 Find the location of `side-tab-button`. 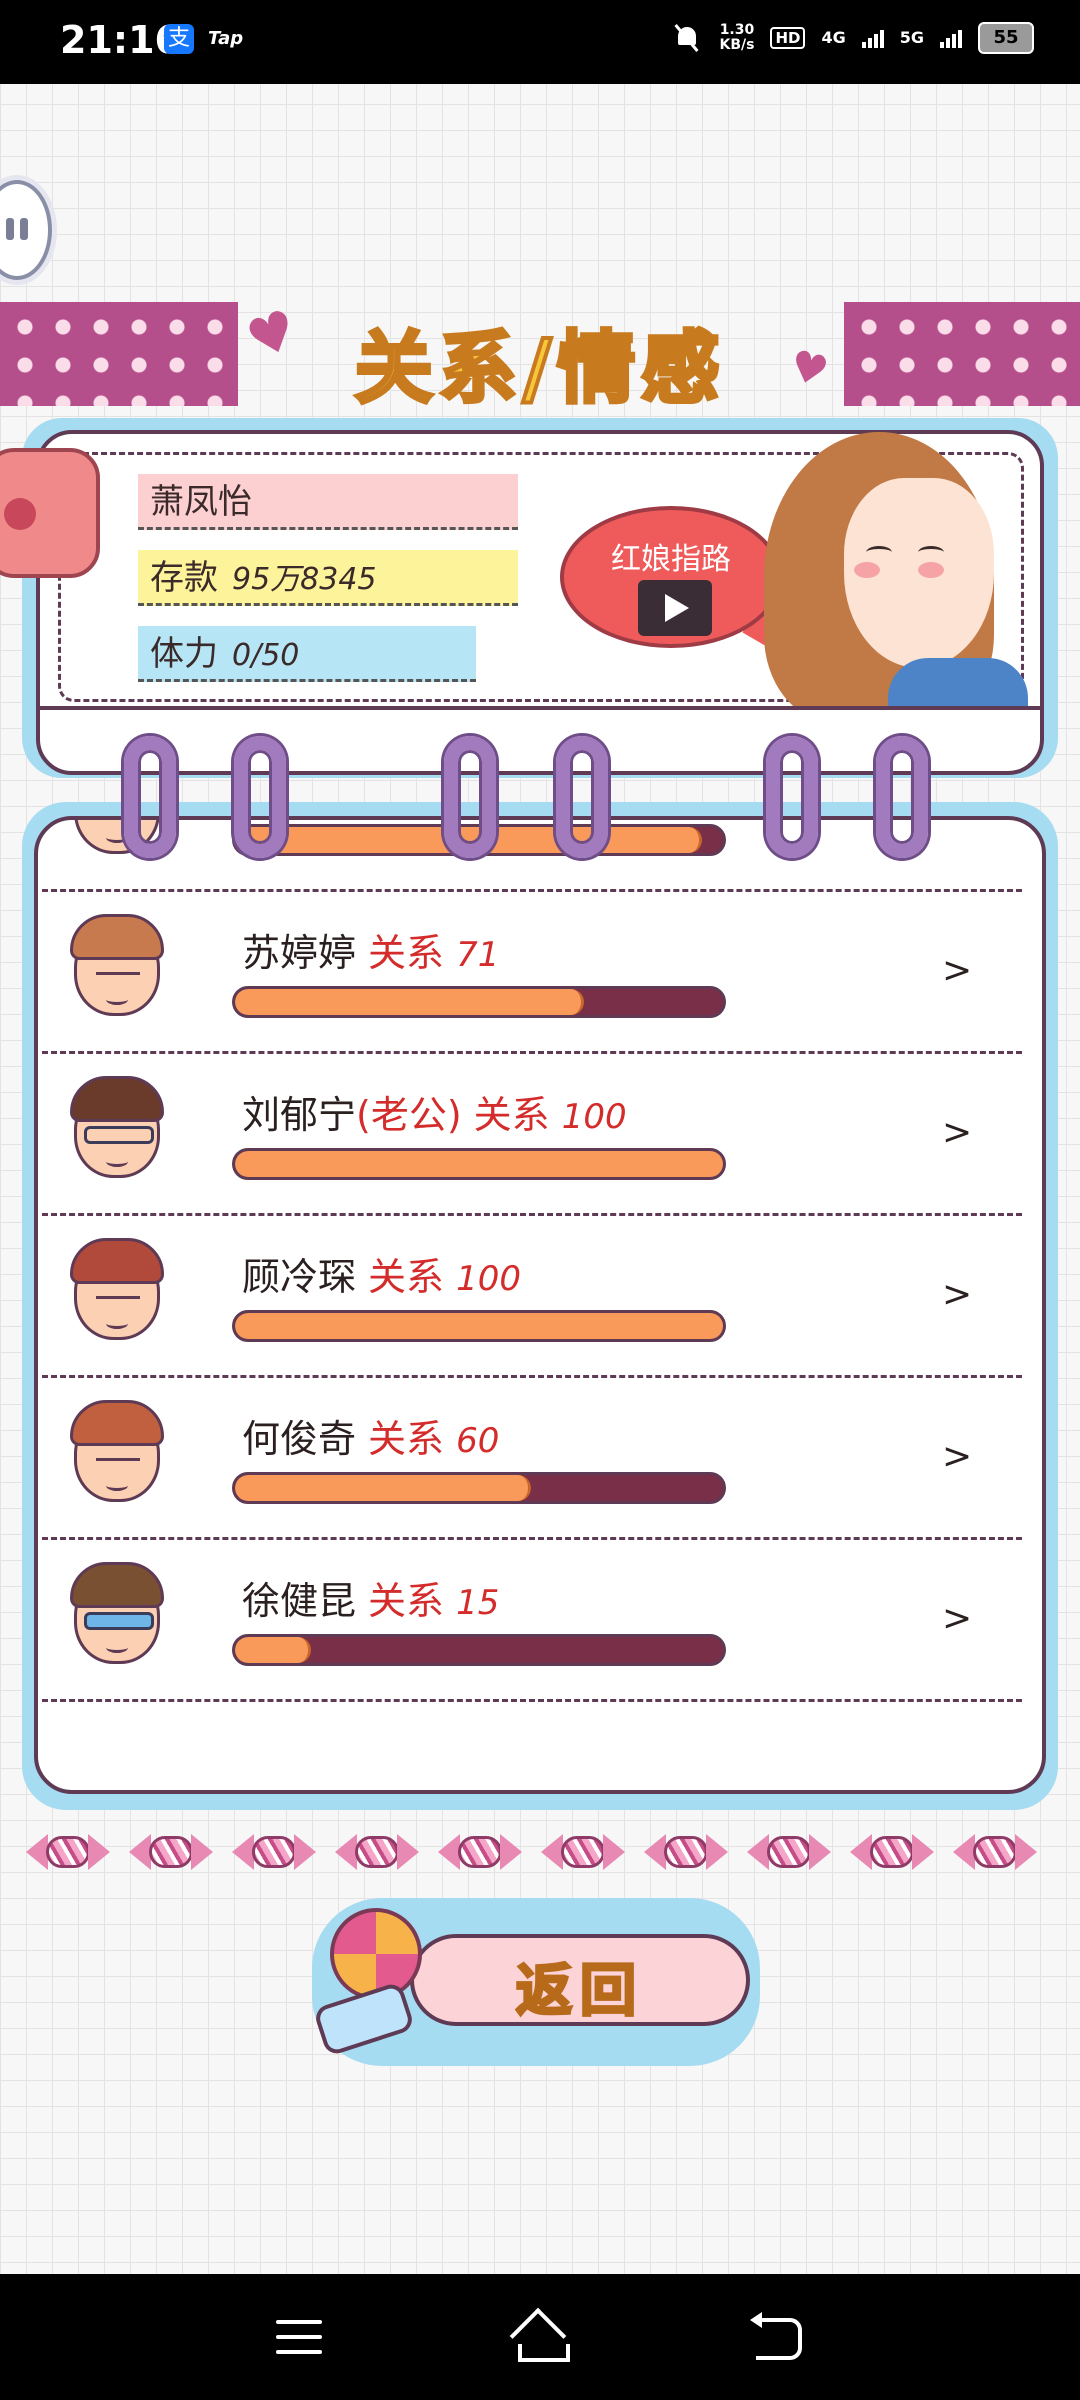

side-tab-button is located at coordinates (50, 513).